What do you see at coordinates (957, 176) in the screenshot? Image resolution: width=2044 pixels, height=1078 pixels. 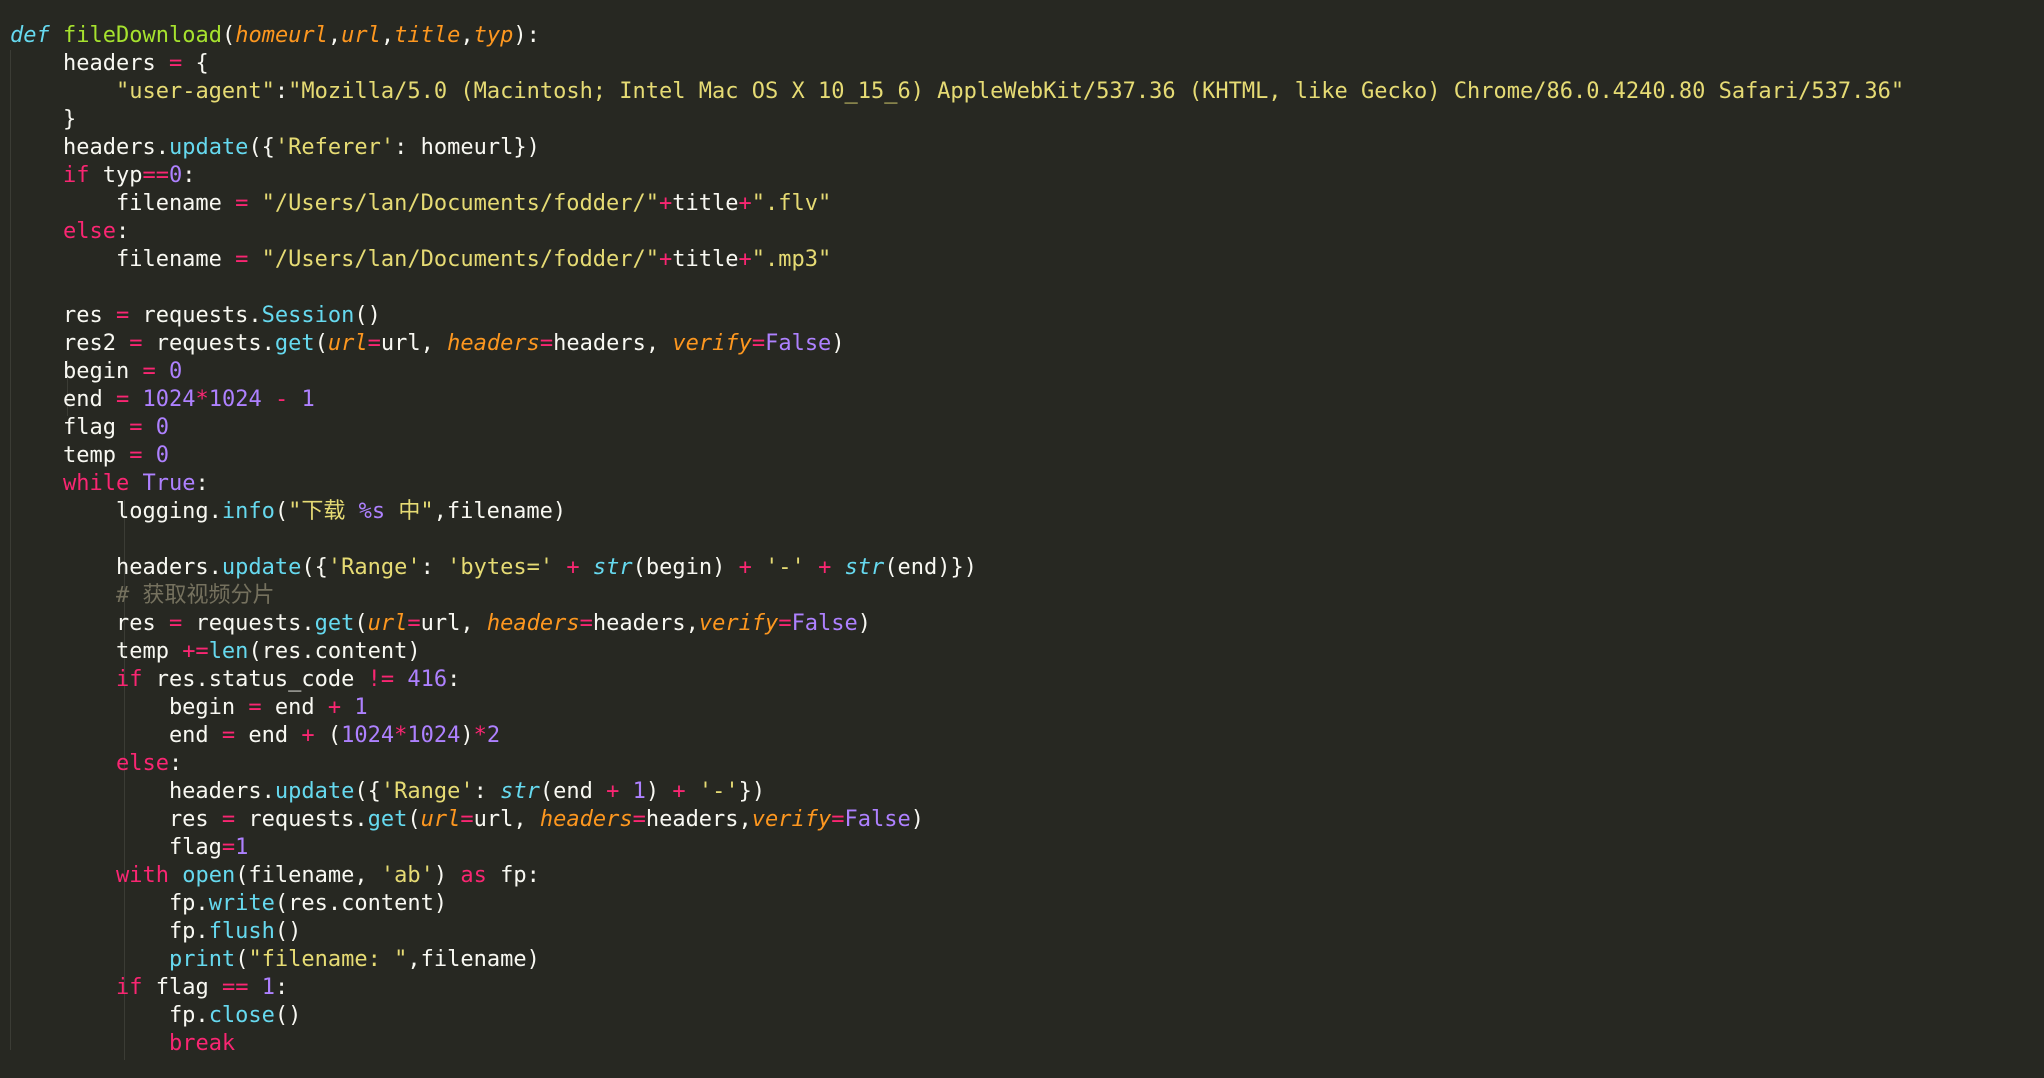 I see `code-line: if typ==0:` at bounding box center [957, 176].